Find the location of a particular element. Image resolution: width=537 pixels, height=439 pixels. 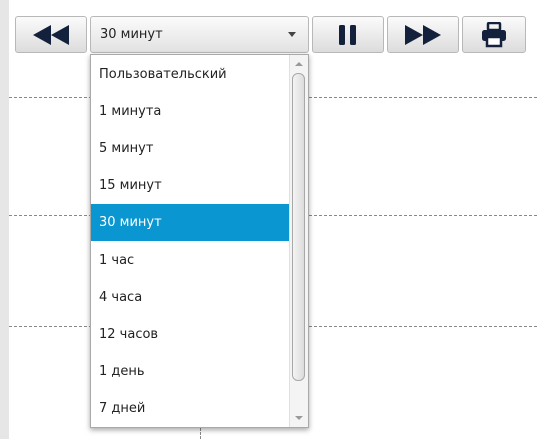

interval-select: 30 минут is located at coordinates (199, 34).